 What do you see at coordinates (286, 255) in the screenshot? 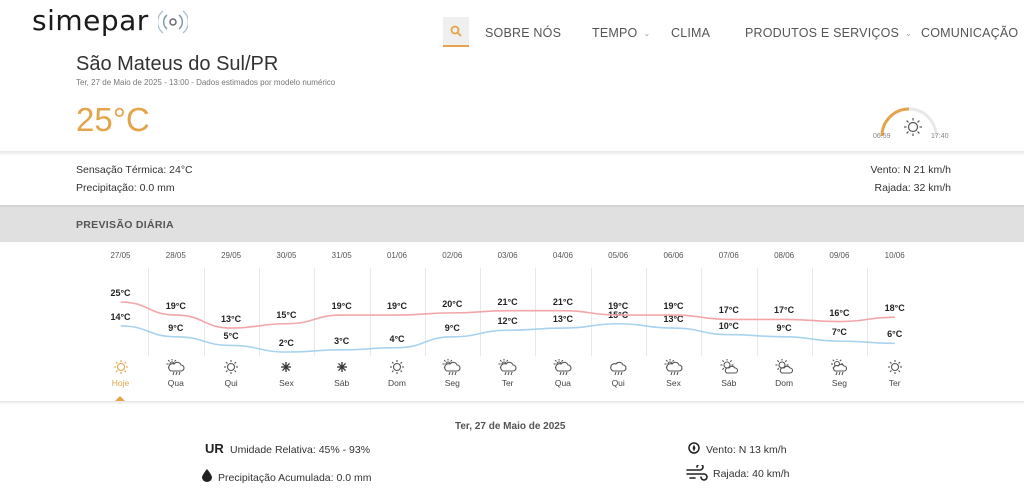
I see `forecast-date: 30/05` at bounding box center [286, 255].